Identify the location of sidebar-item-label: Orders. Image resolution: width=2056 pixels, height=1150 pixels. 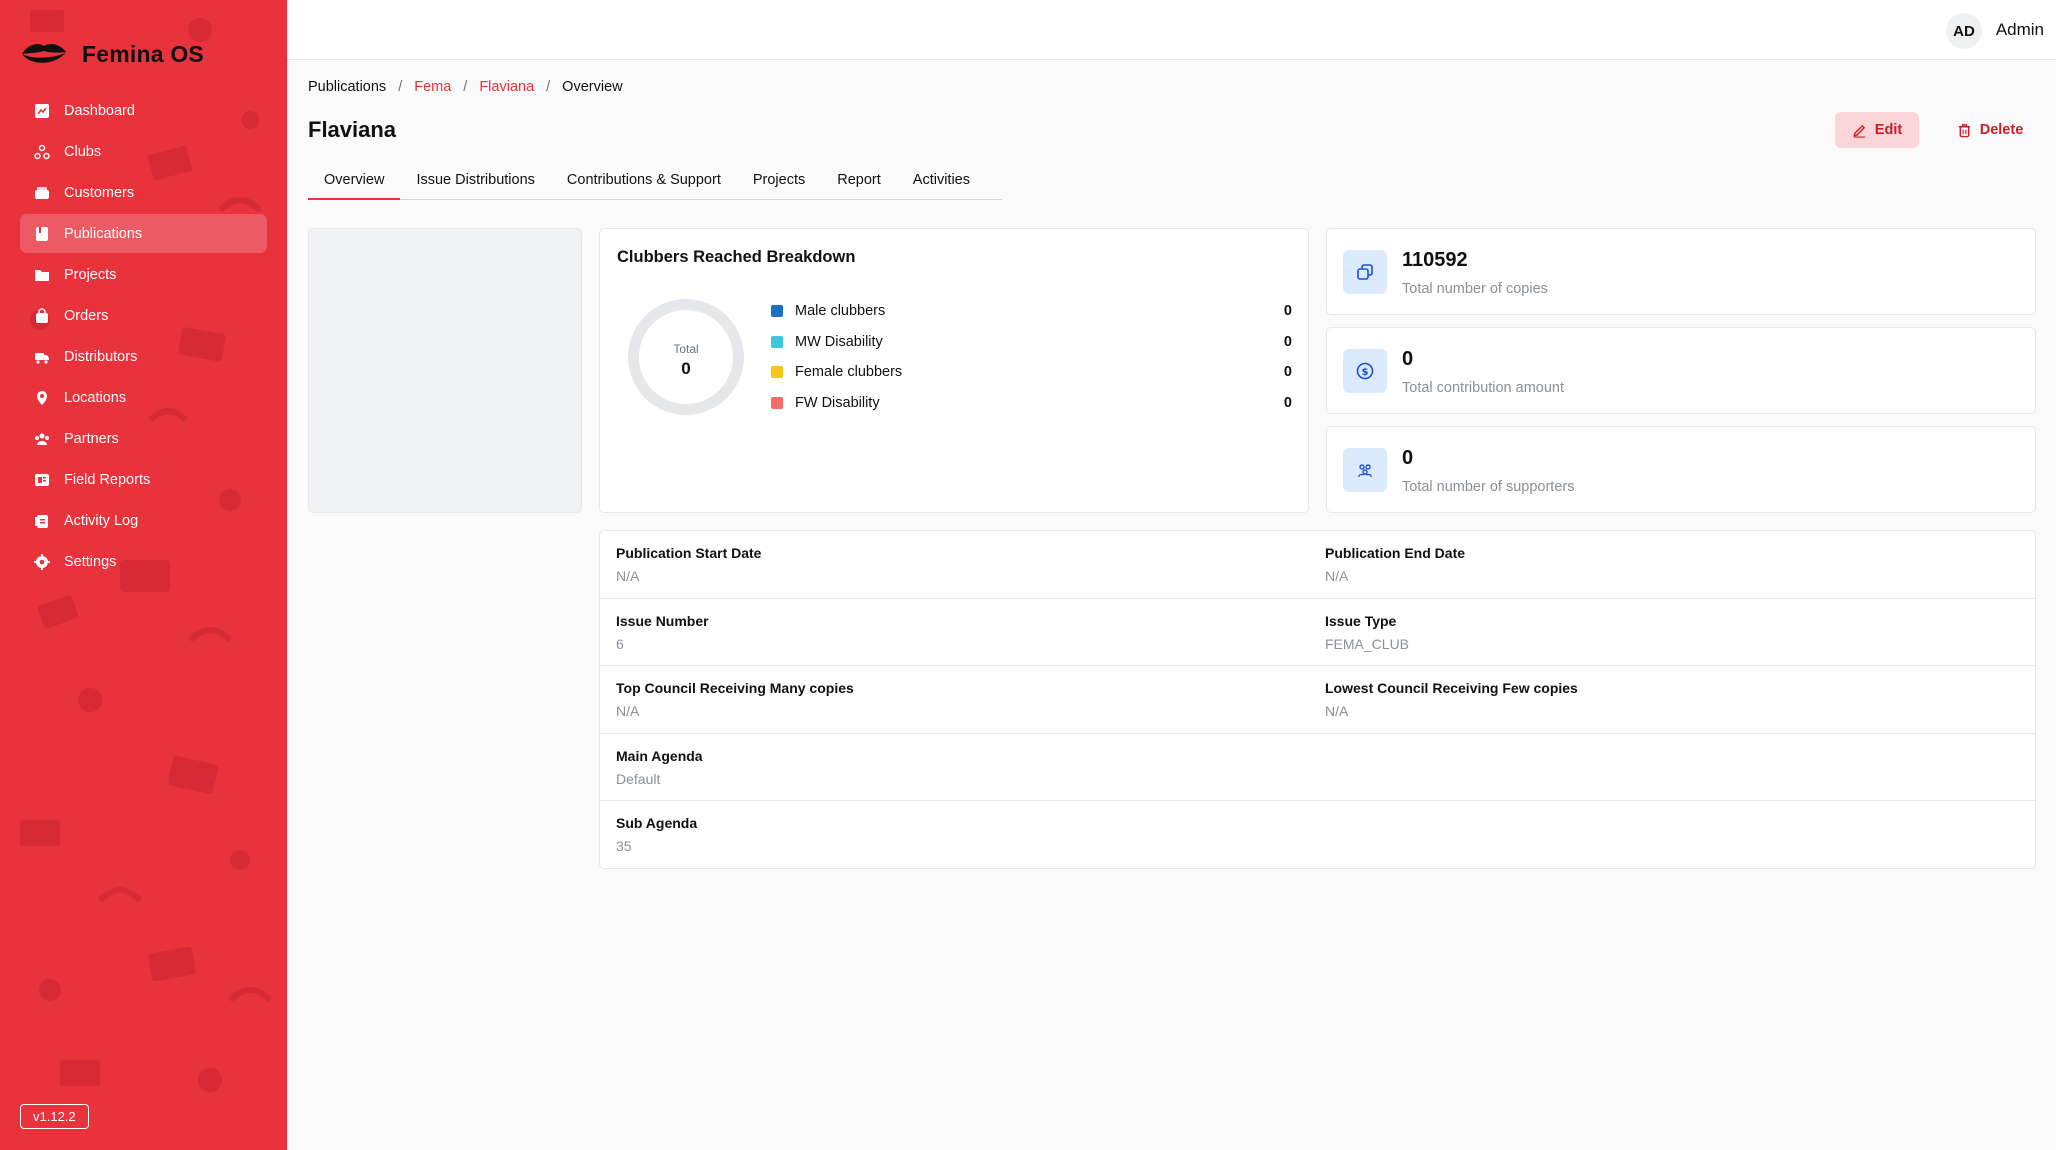
(86, 315).